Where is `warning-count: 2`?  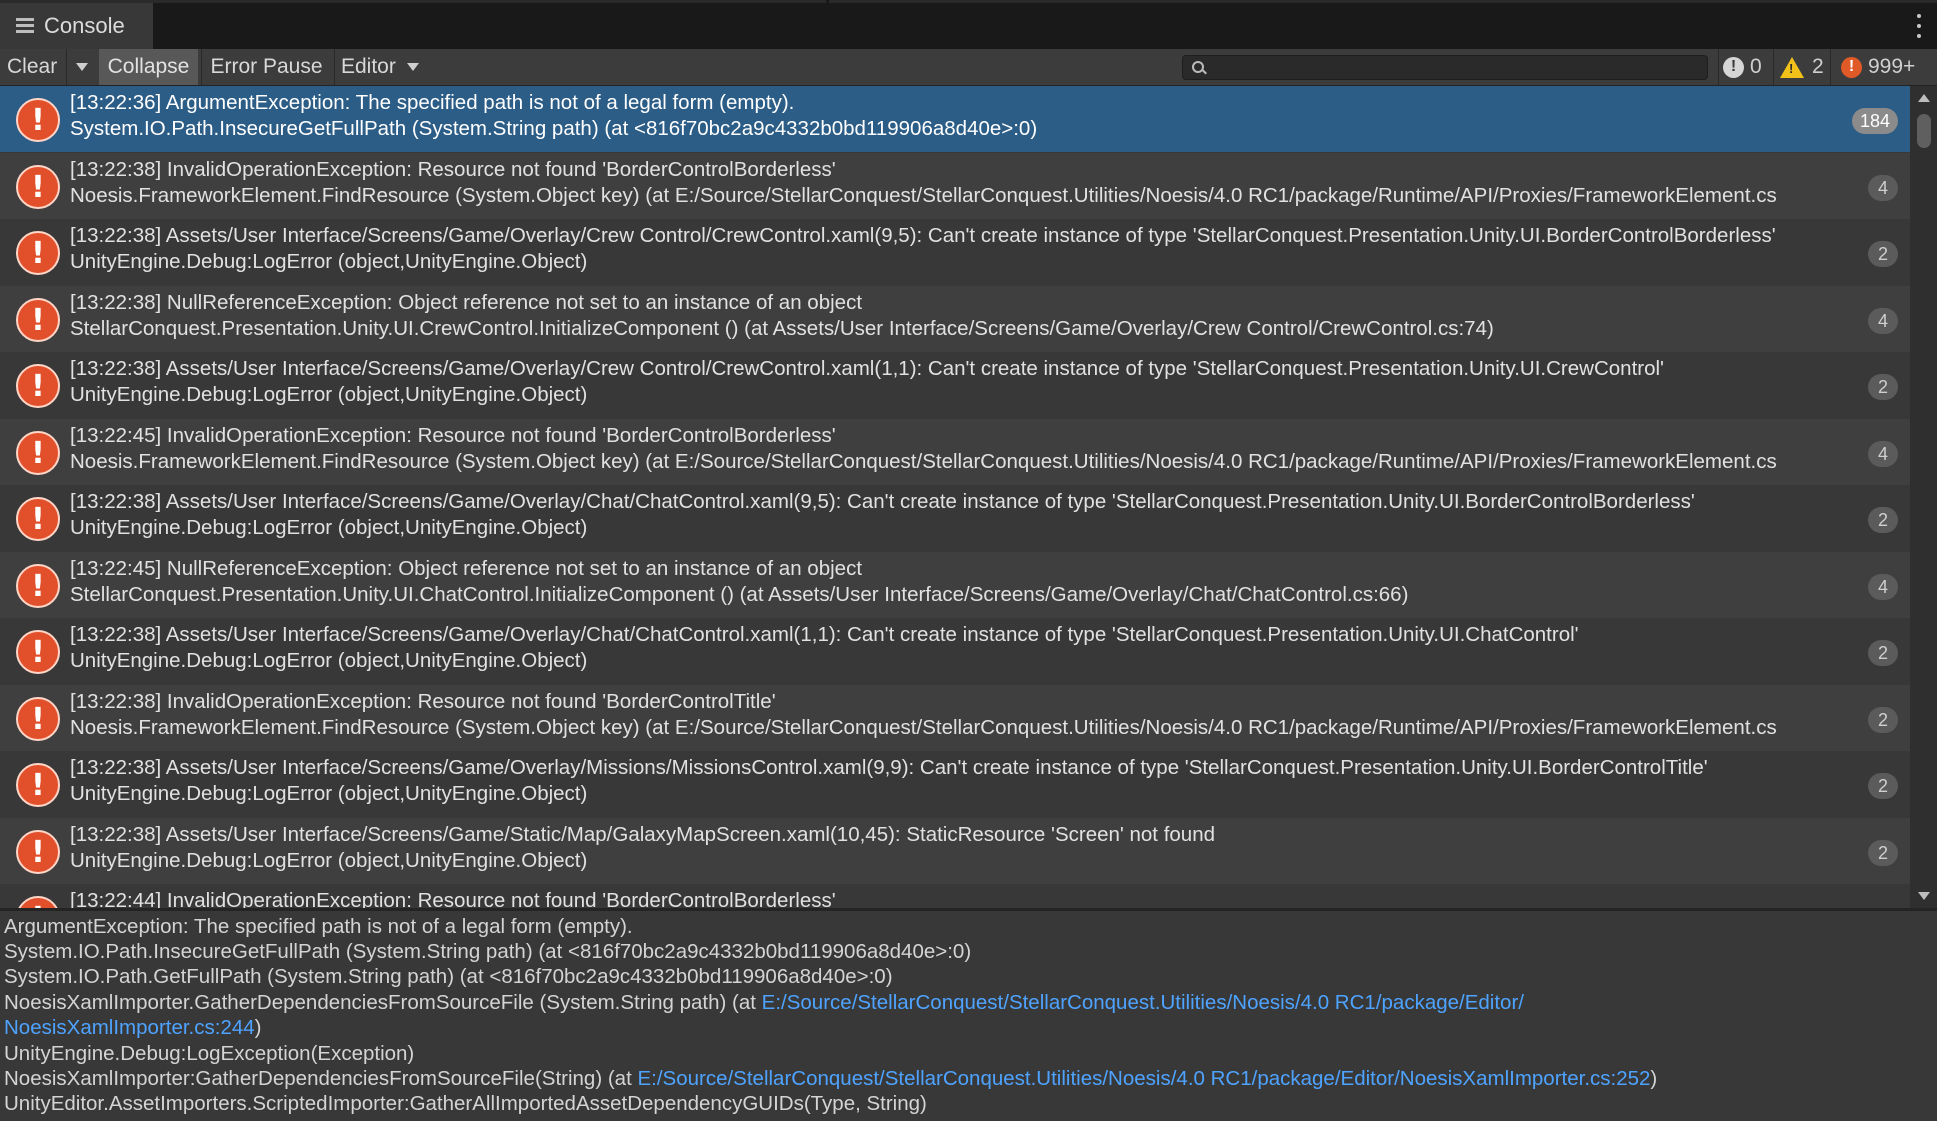 warning-count: 2 is located at coordinates (1818, 66).